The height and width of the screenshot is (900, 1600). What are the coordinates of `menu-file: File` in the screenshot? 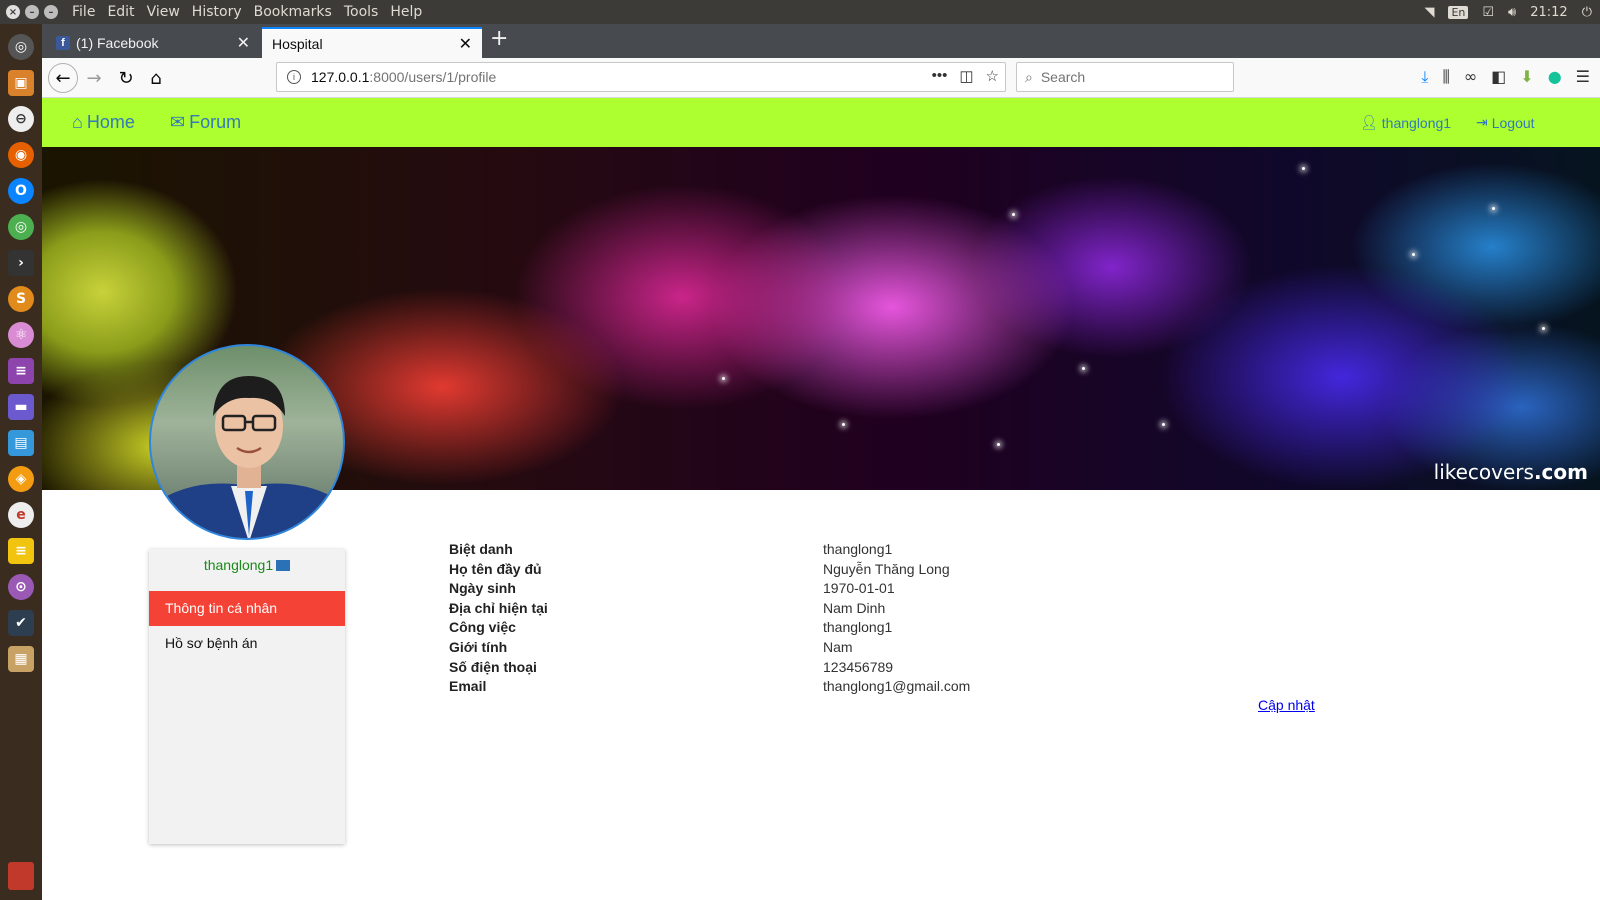 It's located at (83, 12).